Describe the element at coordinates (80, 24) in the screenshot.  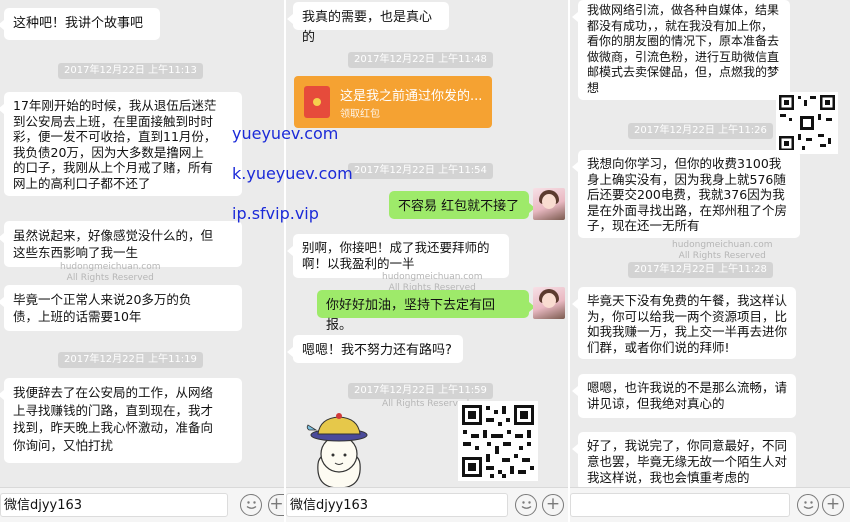
I see `message-bubble: 这种吧！我讲个故事吧` at that location.